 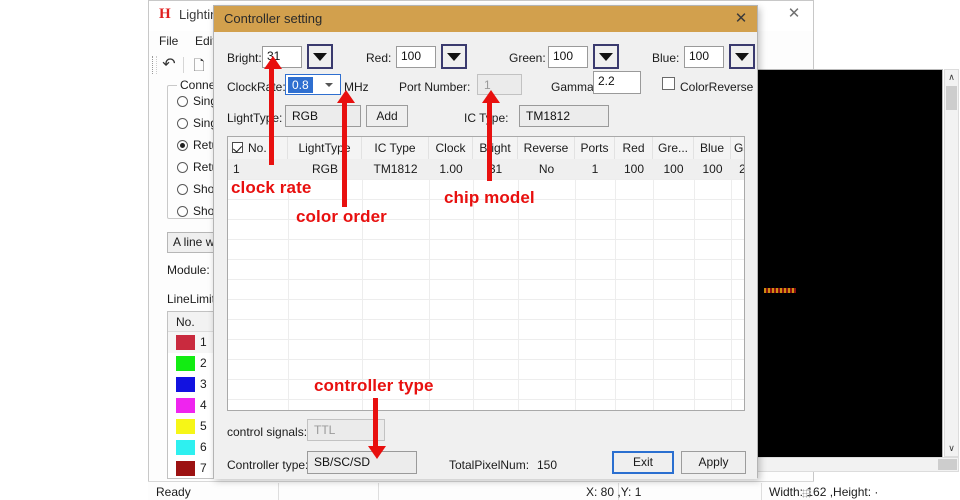 I want to click on dialog-close-icon: ✕, so click(x=741, y=19).